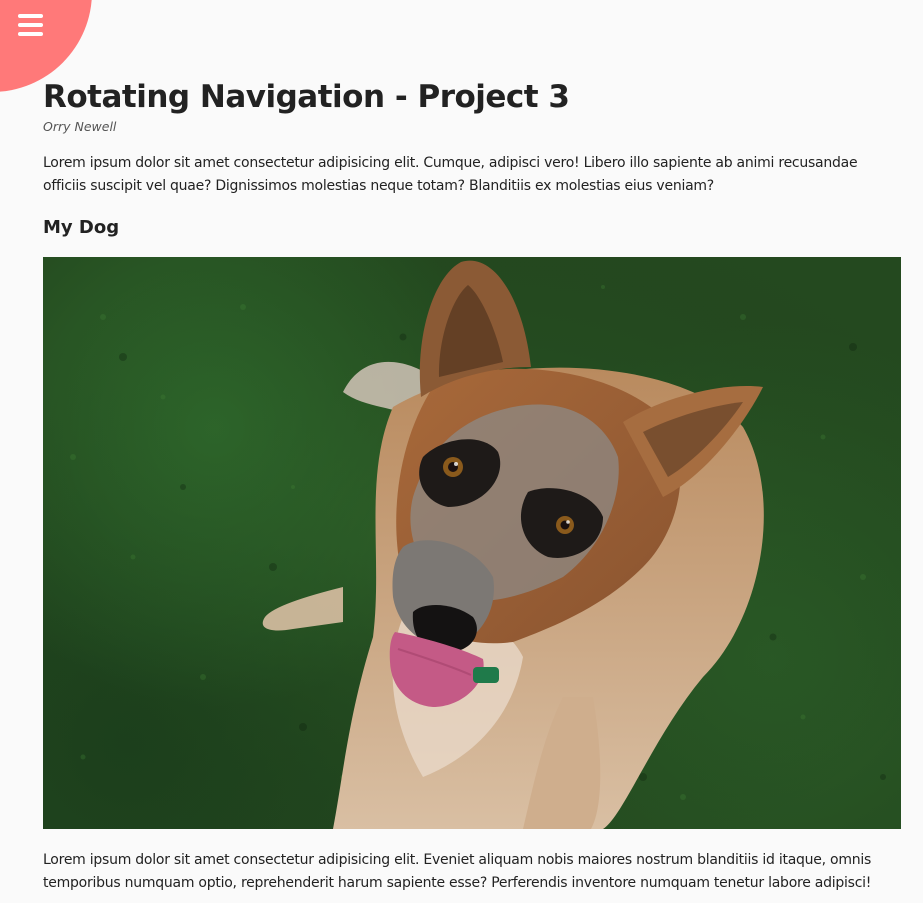 The width and height of the screenshot is (923, 903). What do you see at coordinates (306, 97) in the screenshot?
I see `page-title: Rotating Navigation - Project 3` at bounding box center [306, 97].